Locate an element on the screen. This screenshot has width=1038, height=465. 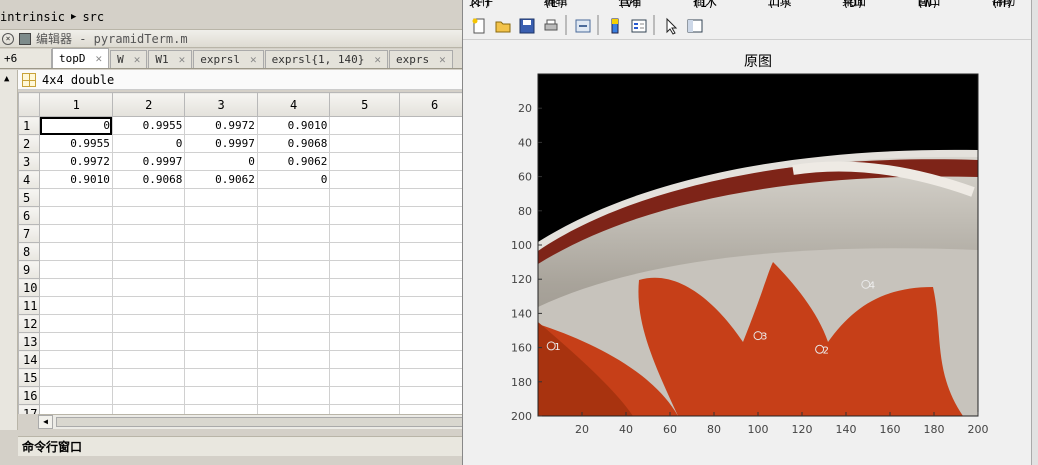
tab-4: exprsl{1, 140} ✕ is located at coordinates (326, 59).